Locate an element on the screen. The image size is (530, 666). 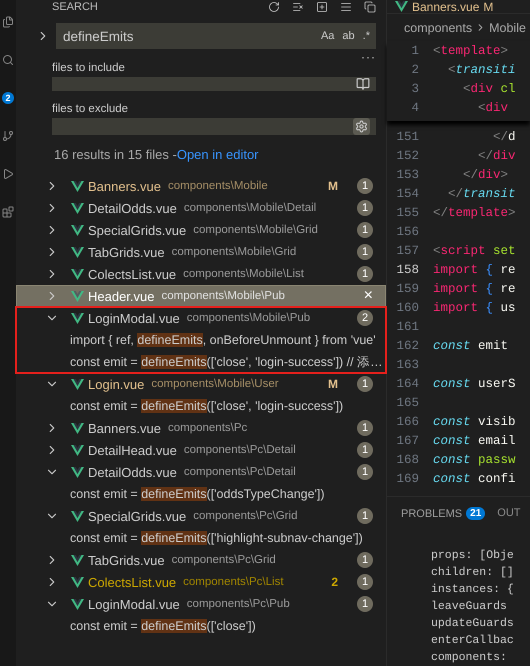
line-number: 153 is located at coordinates (407, 175).